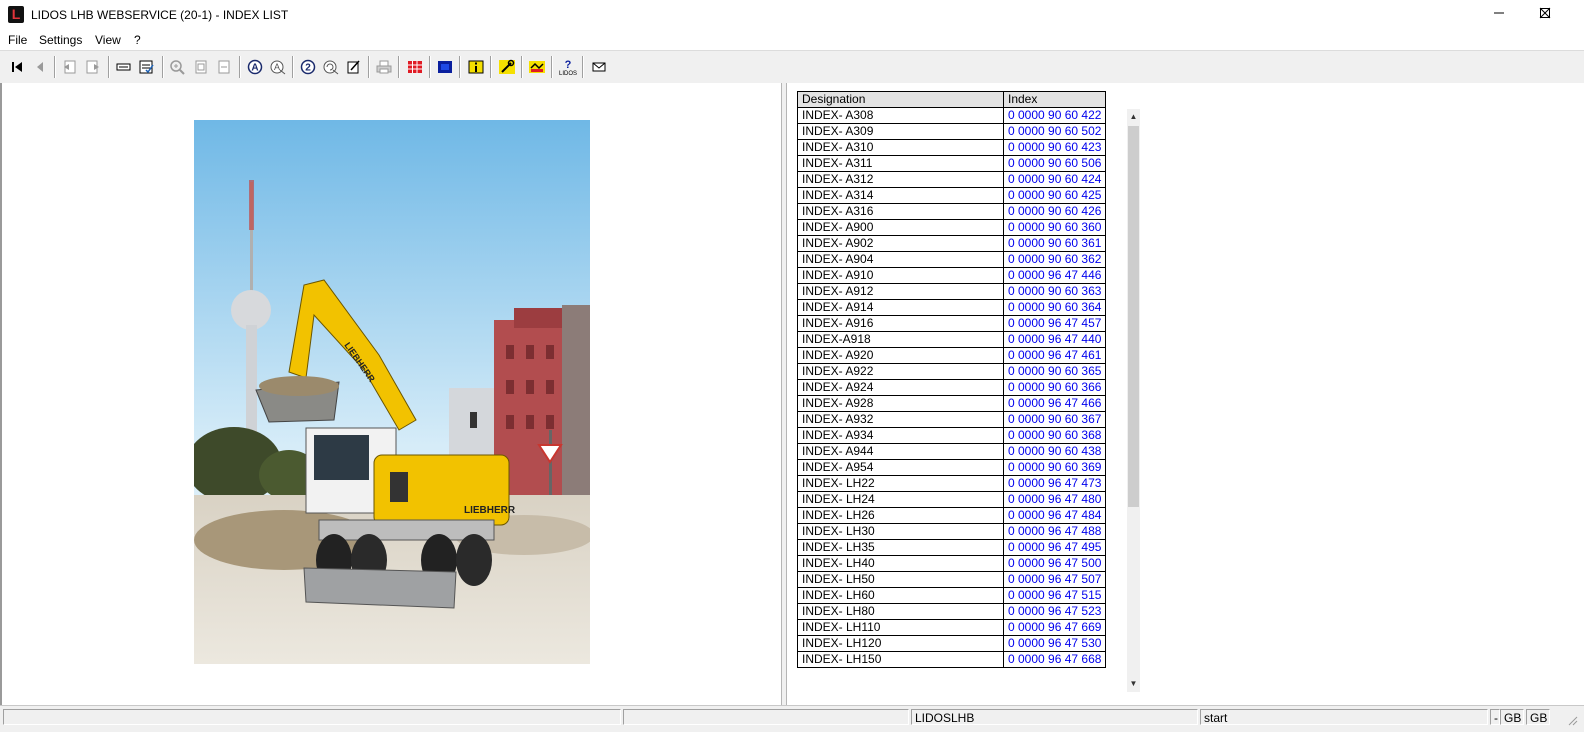 The image size is (1584, 732). What do you see at coordinates (952, 131) in the screenshot?
I see `table-row: INDEX- A309 0 0000 90 60 502` at bounding box center [952, 131].